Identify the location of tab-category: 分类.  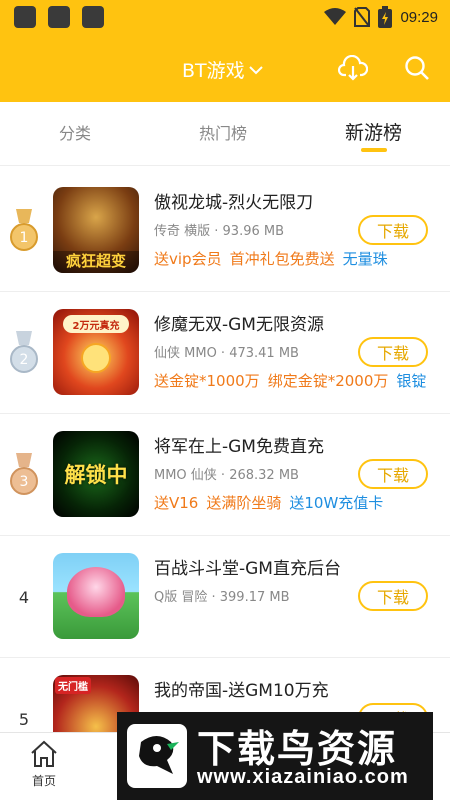
(75, 132).